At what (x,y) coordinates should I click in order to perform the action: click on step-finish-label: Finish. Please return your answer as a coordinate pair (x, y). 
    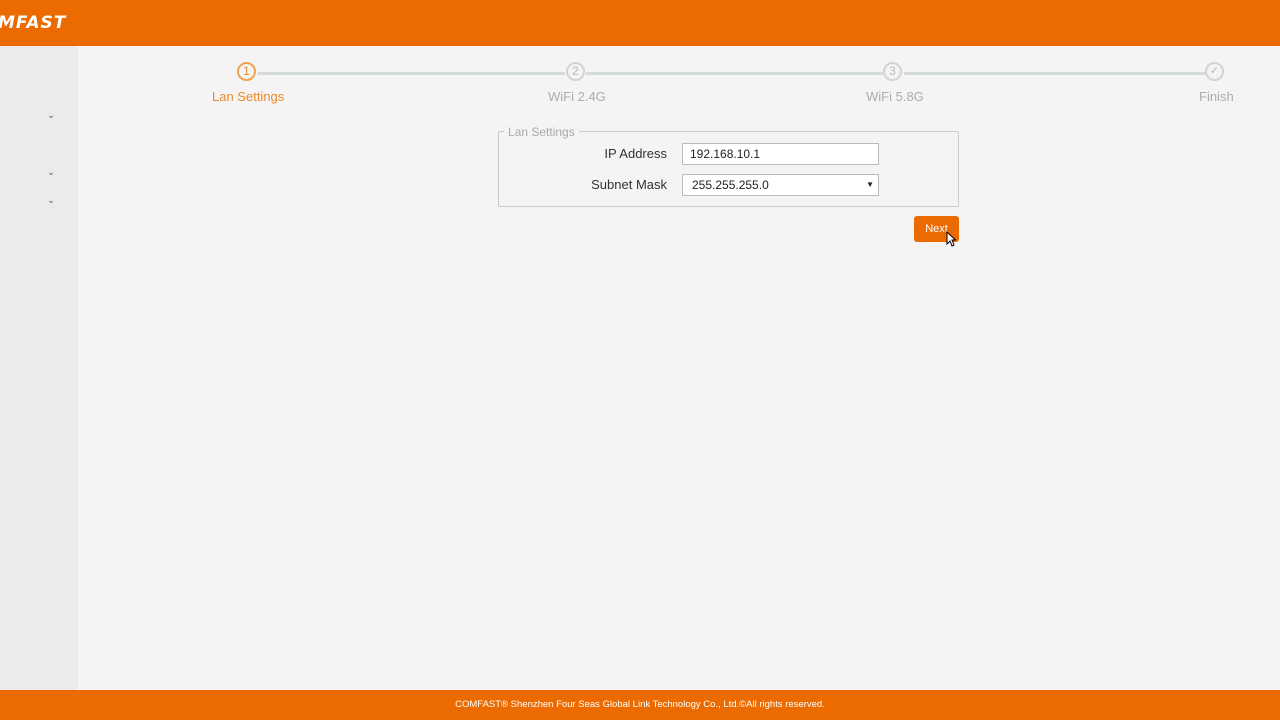
    Looking at the image, I should click on (1216, 96).